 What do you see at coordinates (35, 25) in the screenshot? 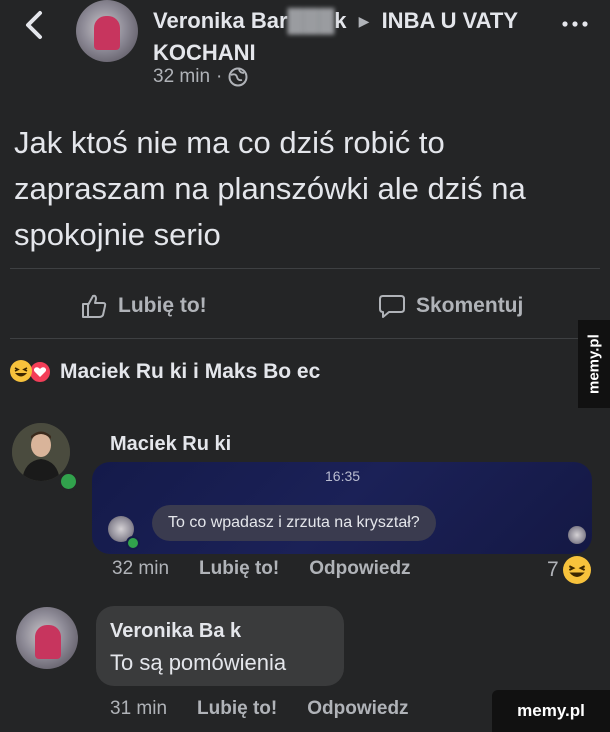
I see `chevron-left-icon` at bounding box center [35, 25].